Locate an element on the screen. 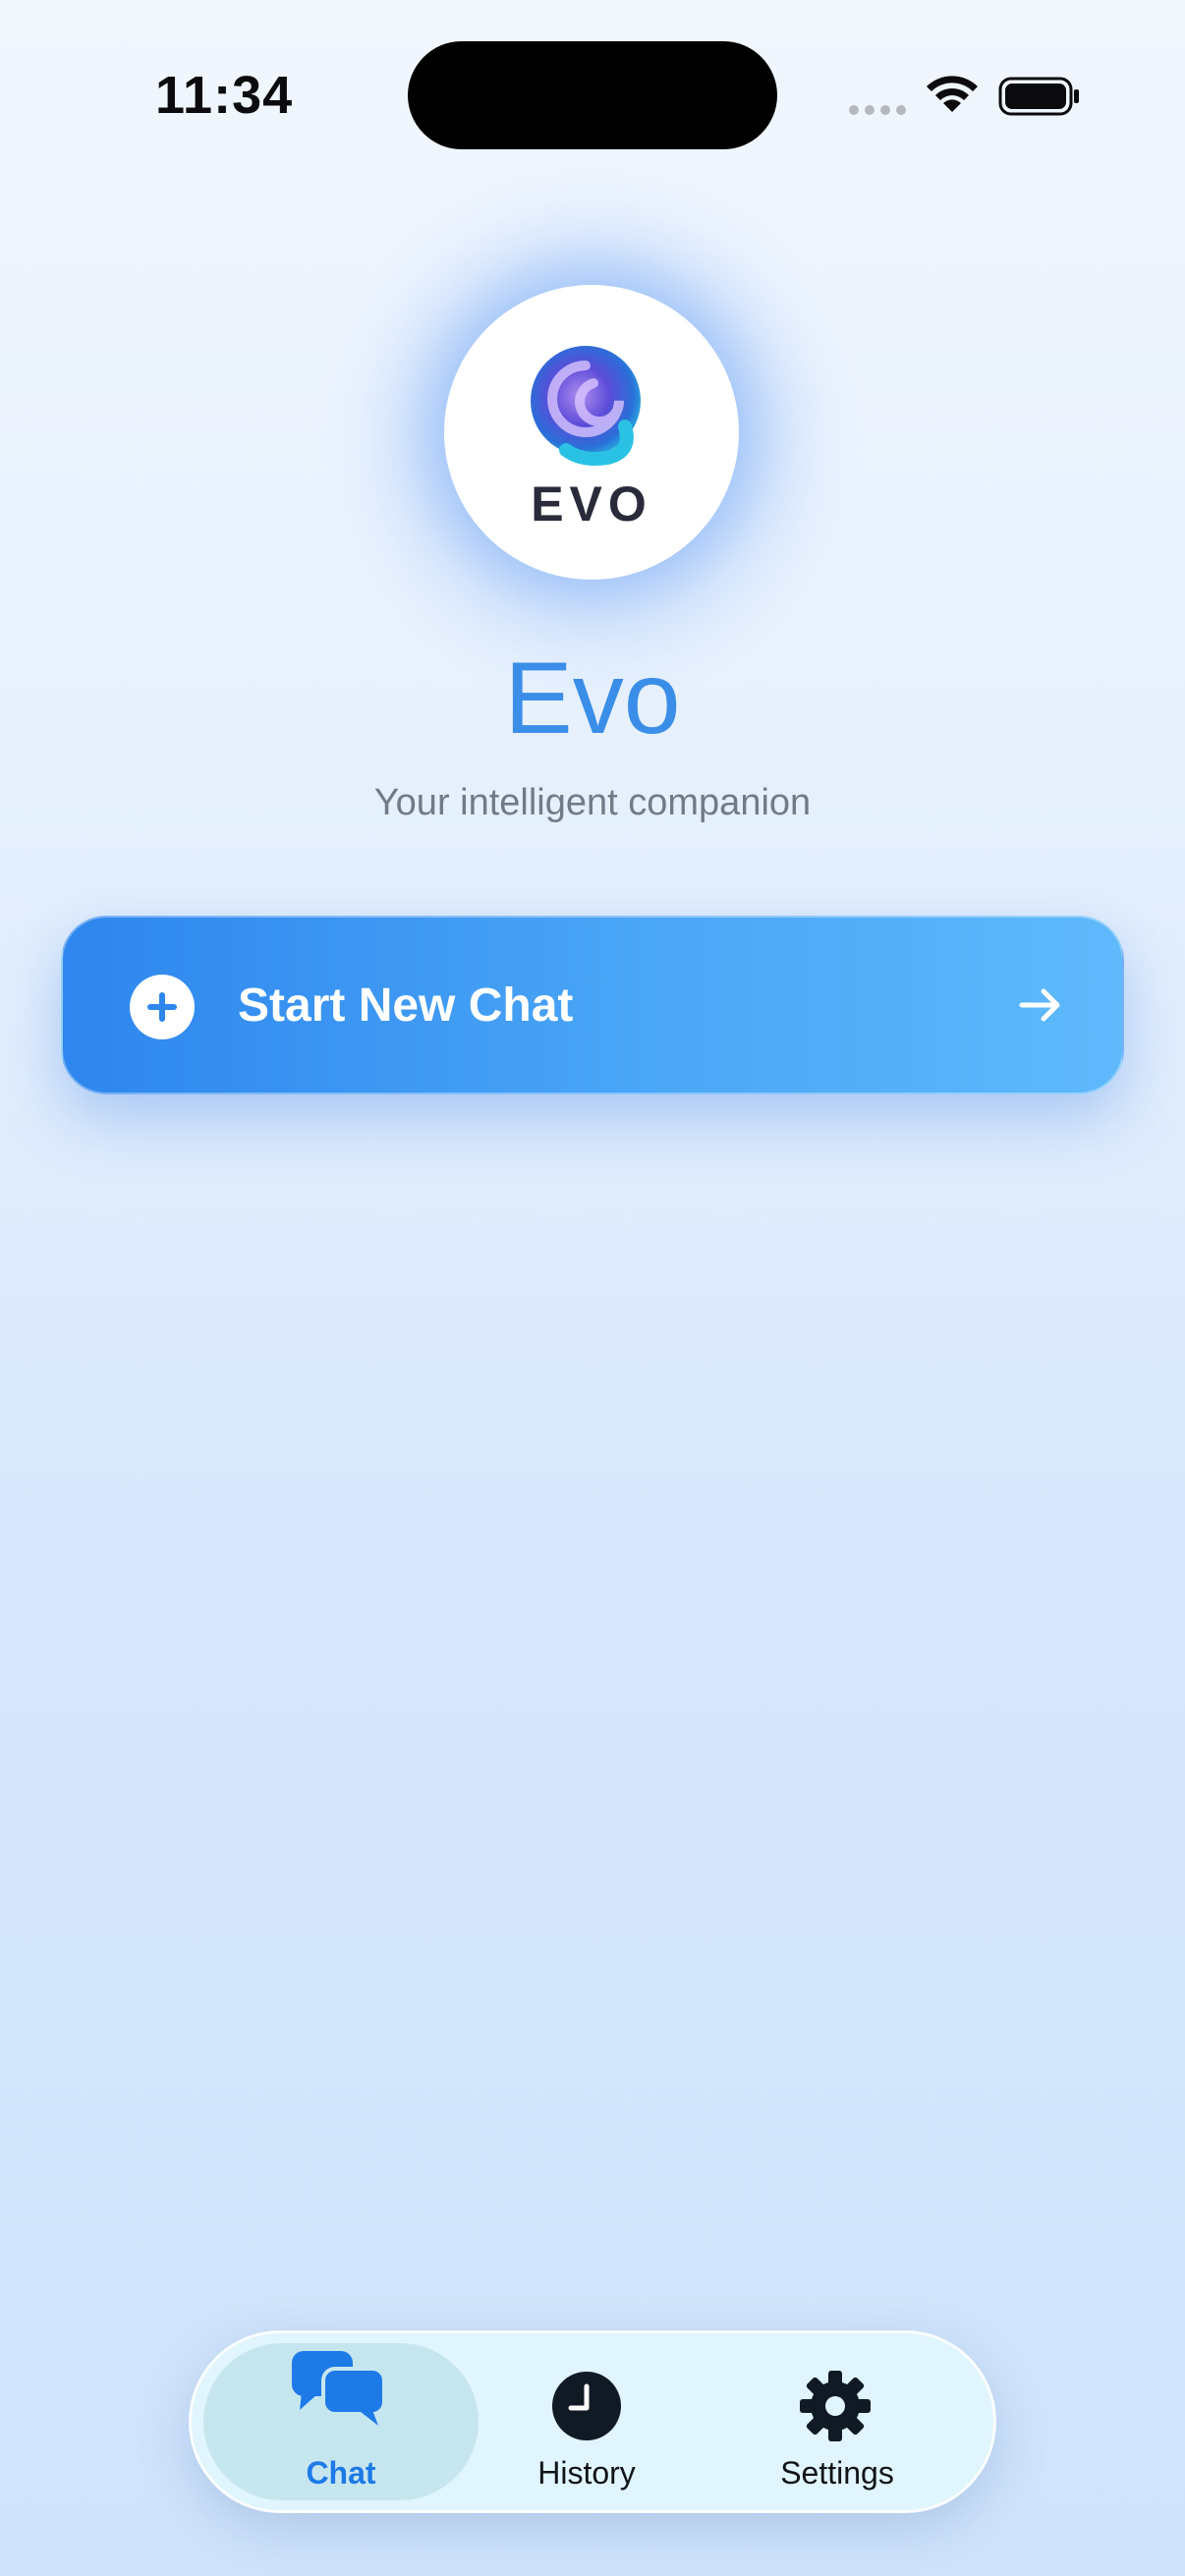 Image resolution: width=1185 pixels, height=2576 pixels. tab-history: History is located at coordinates (587, 2421).